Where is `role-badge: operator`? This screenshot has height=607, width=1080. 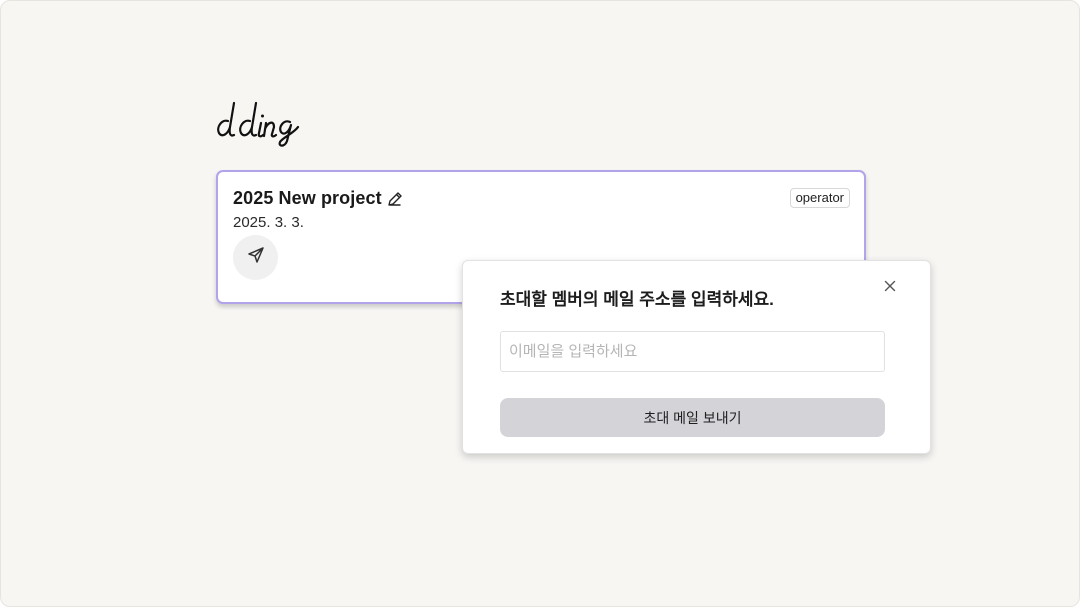
role-badge: operator is located at coordinates (819, 198).